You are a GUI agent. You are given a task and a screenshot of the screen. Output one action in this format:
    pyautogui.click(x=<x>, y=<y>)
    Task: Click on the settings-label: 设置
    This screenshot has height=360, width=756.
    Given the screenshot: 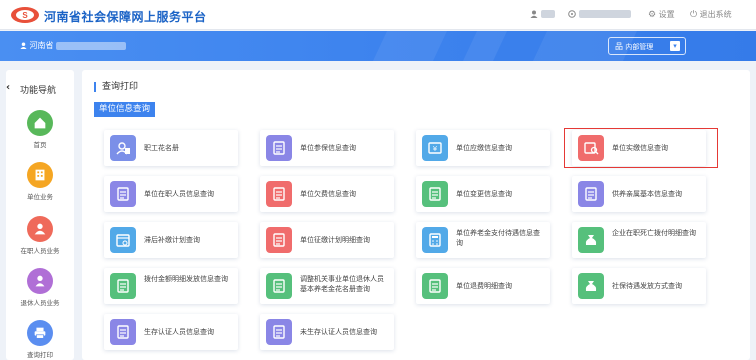 What is the action you would take?
    pyautogui.click(x=666, y=14)
    